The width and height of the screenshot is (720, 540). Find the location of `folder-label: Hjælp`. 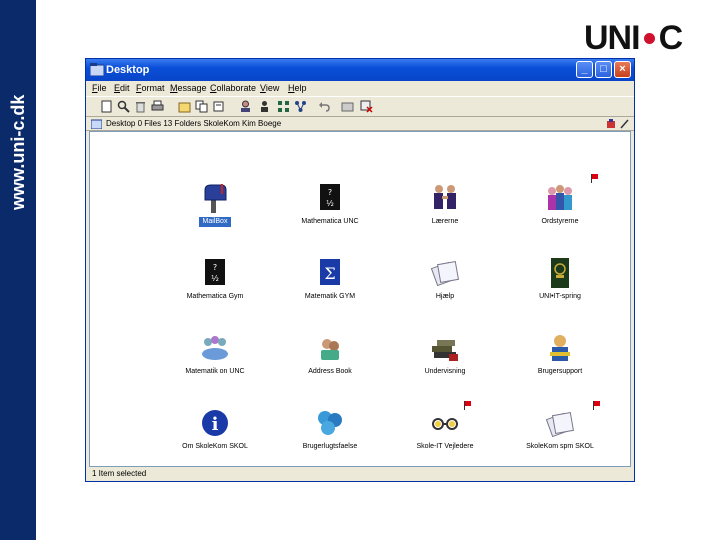

folder-label: Hjælp is located at coordinates (445, 296).